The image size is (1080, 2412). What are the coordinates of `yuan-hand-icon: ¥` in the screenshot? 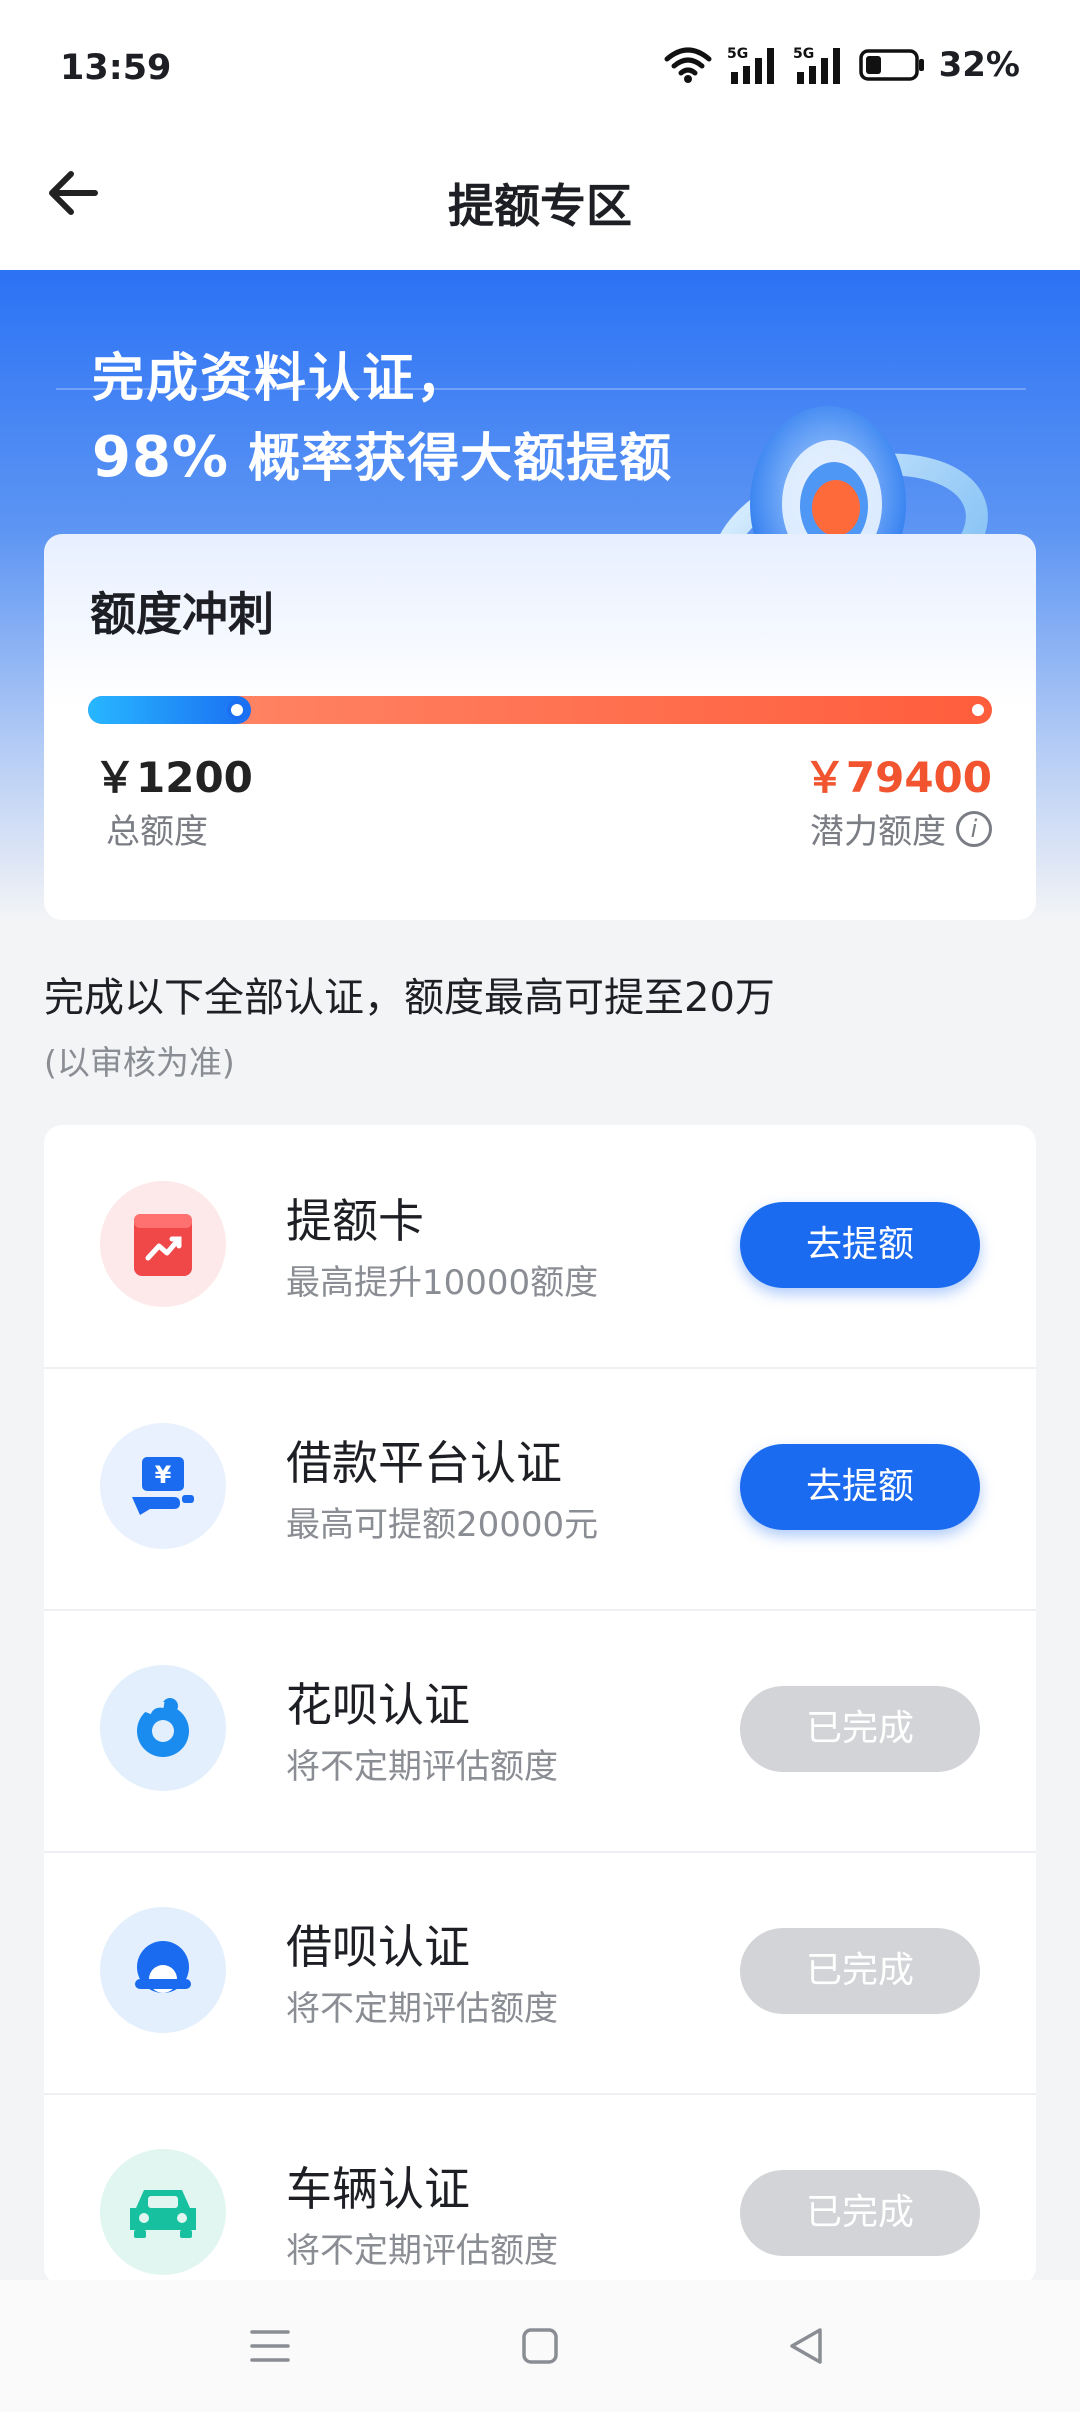 It's located at (163, 1486).